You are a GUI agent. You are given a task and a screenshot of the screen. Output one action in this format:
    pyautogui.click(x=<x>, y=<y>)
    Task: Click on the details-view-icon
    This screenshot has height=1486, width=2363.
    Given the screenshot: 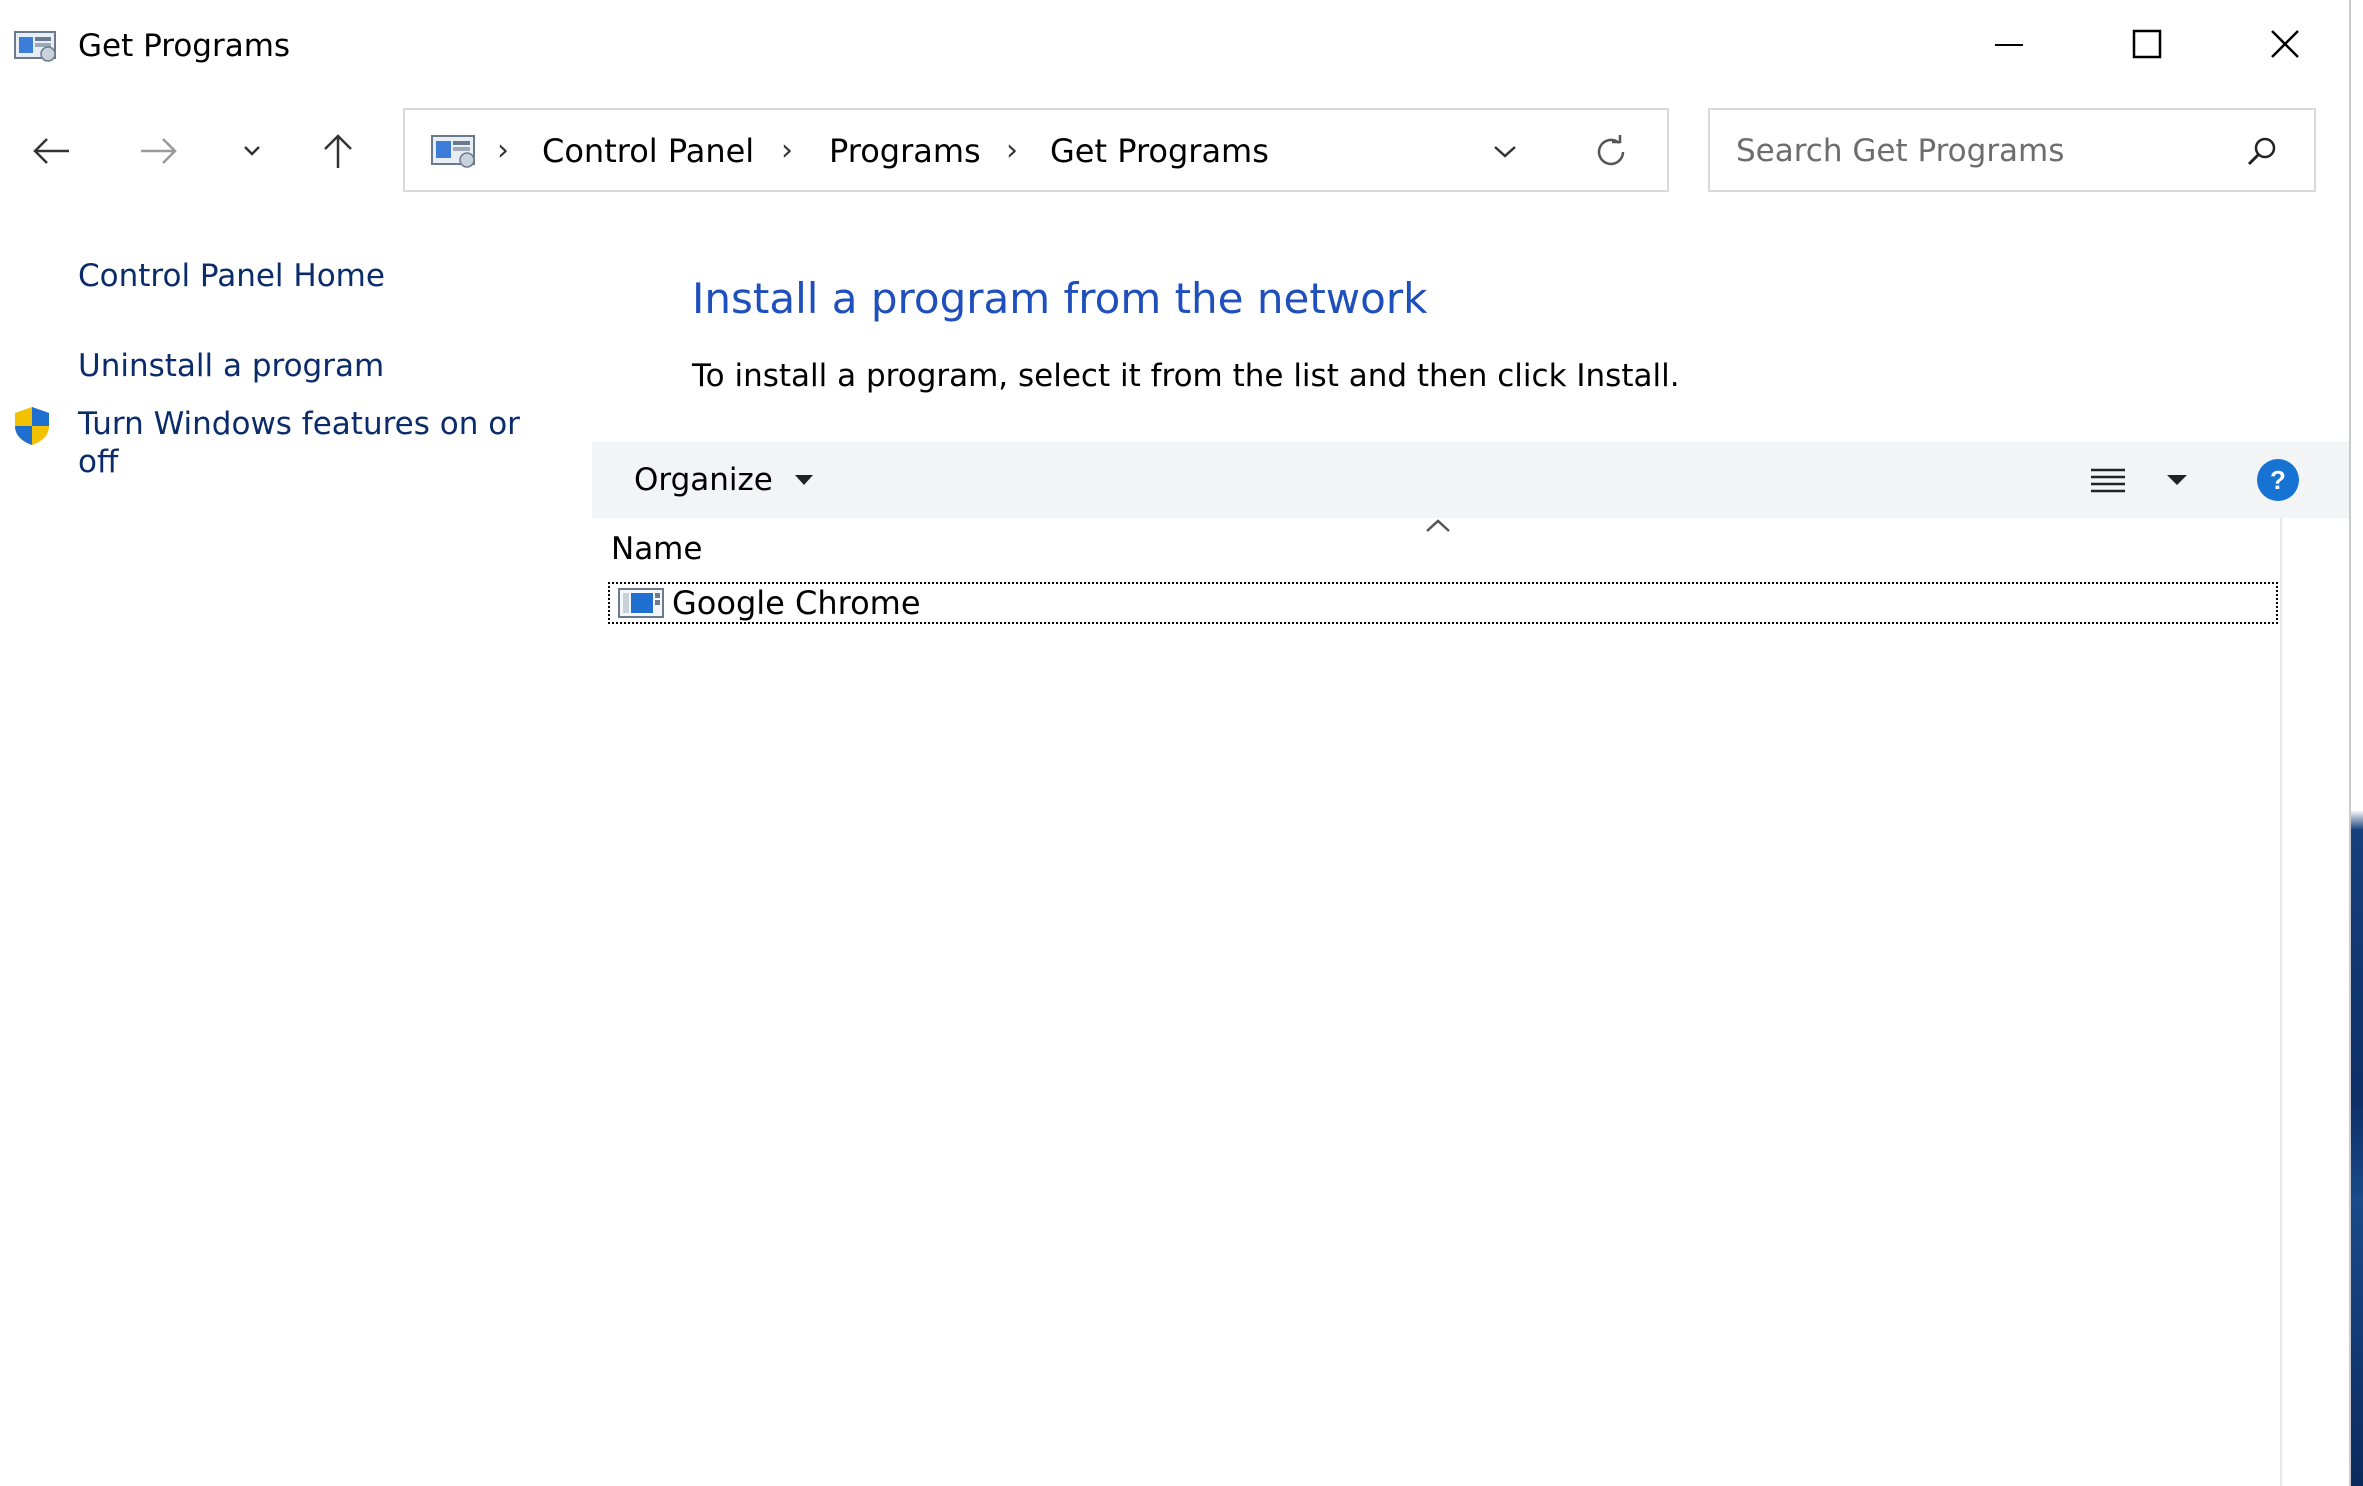 What is the action you would take?
    pyautogui.click(x=2108, y=480)
    